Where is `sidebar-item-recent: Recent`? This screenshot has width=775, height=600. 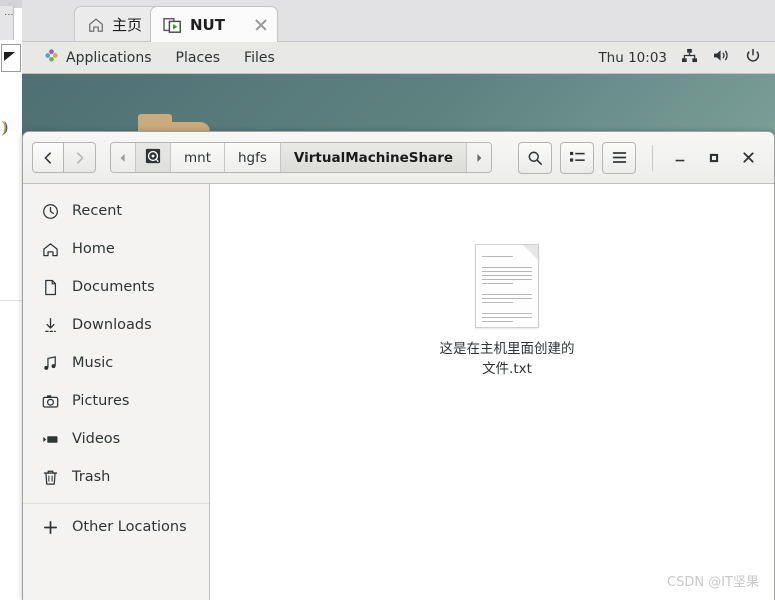 sidebar-item-recent: Recent is located at coordinates (116, 211).